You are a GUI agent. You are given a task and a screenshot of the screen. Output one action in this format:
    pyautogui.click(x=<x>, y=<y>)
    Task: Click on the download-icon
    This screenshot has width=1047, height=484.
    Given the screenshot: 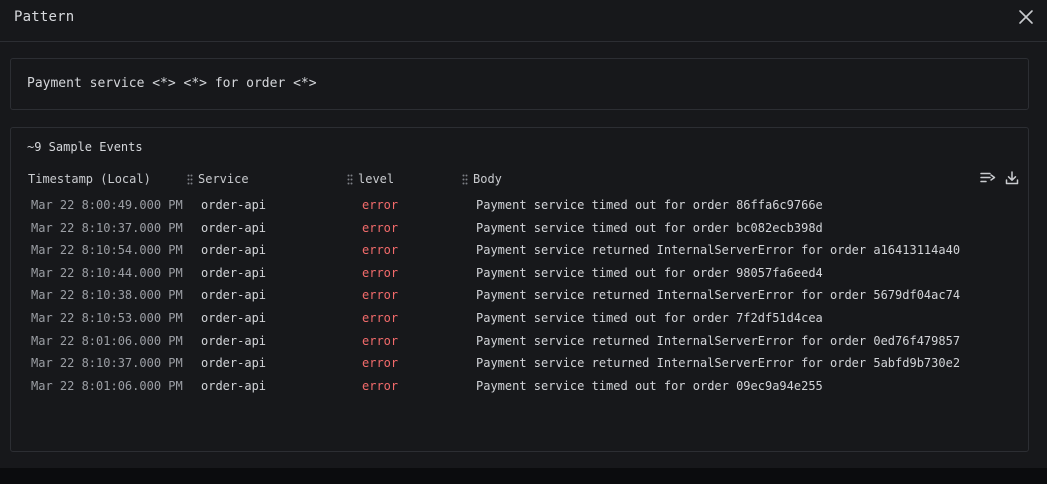 What is the action you would take?
    pyautogui.click(x=1012, y=178)
    